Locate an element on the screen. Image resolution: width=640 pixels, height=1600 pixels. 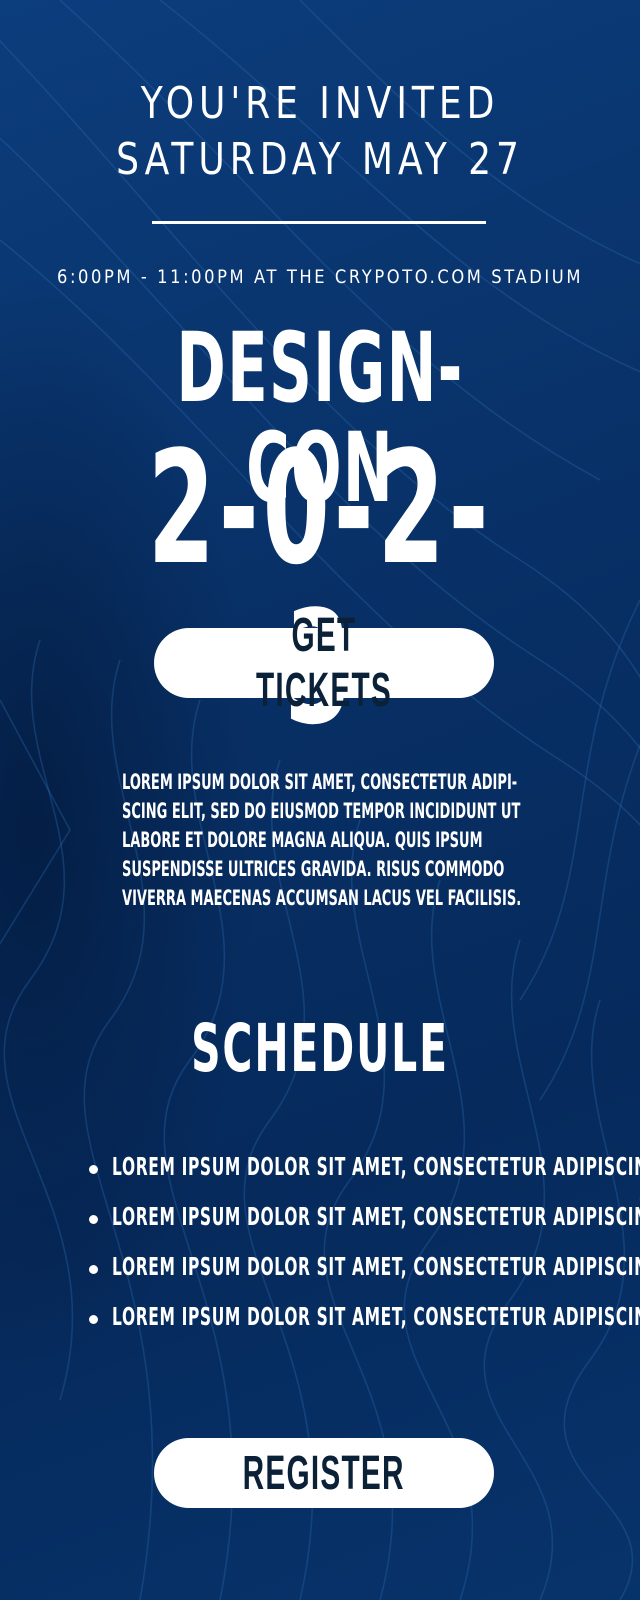
divider-line is located at coordinates (319, 222).